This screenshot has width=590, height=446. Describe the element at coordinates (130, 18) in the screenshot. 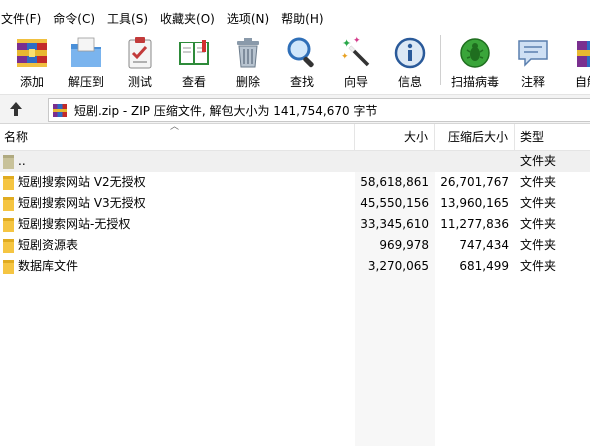

I see `menu-tools: 工具(S)` at that location.